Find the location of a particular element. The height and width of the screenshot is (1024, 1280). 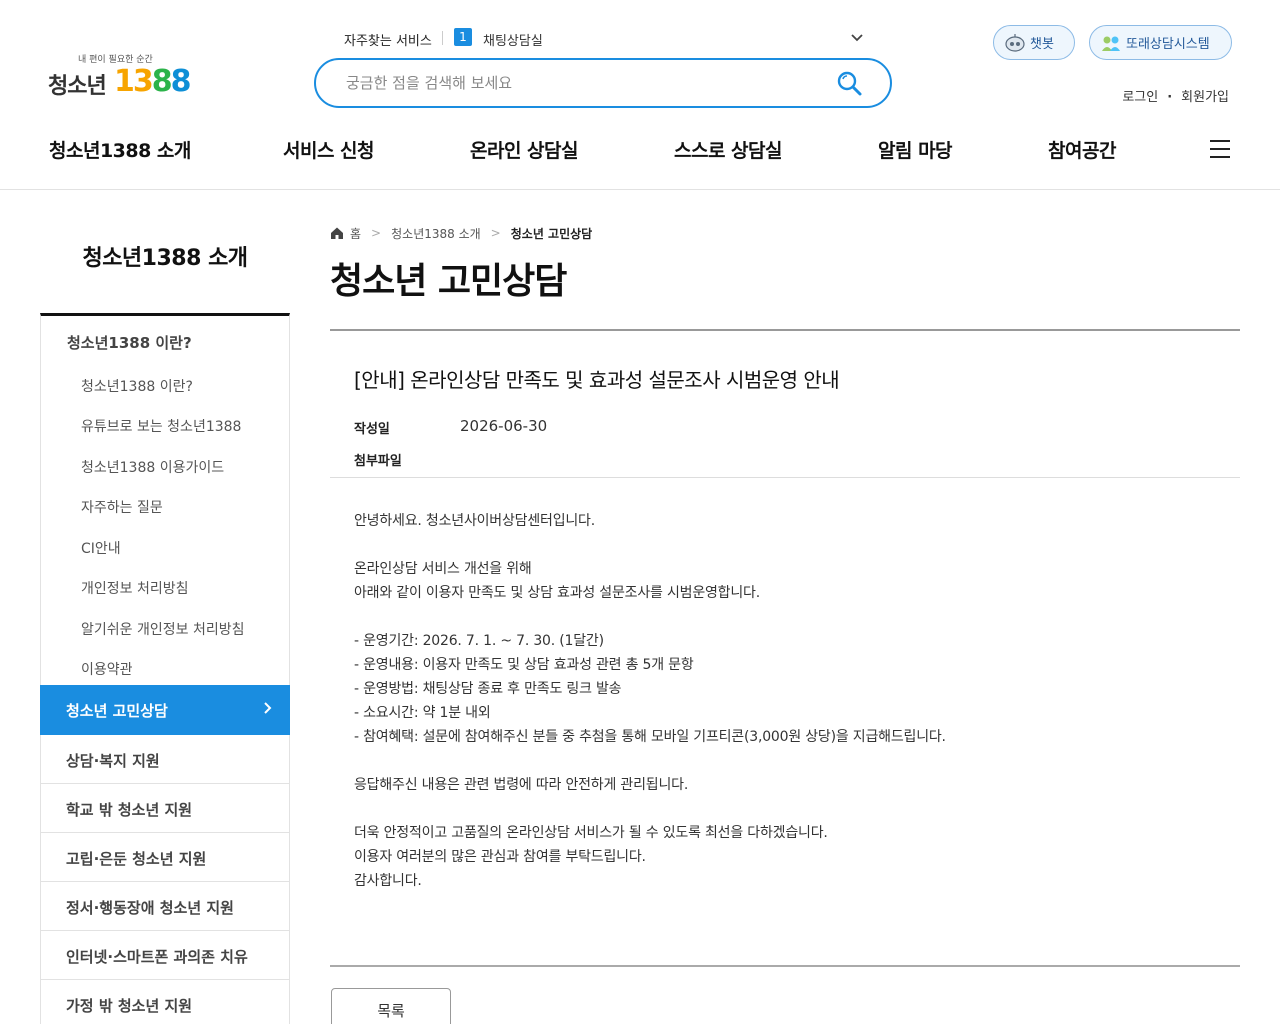

people-icon is located at coordinates (1111, 43).